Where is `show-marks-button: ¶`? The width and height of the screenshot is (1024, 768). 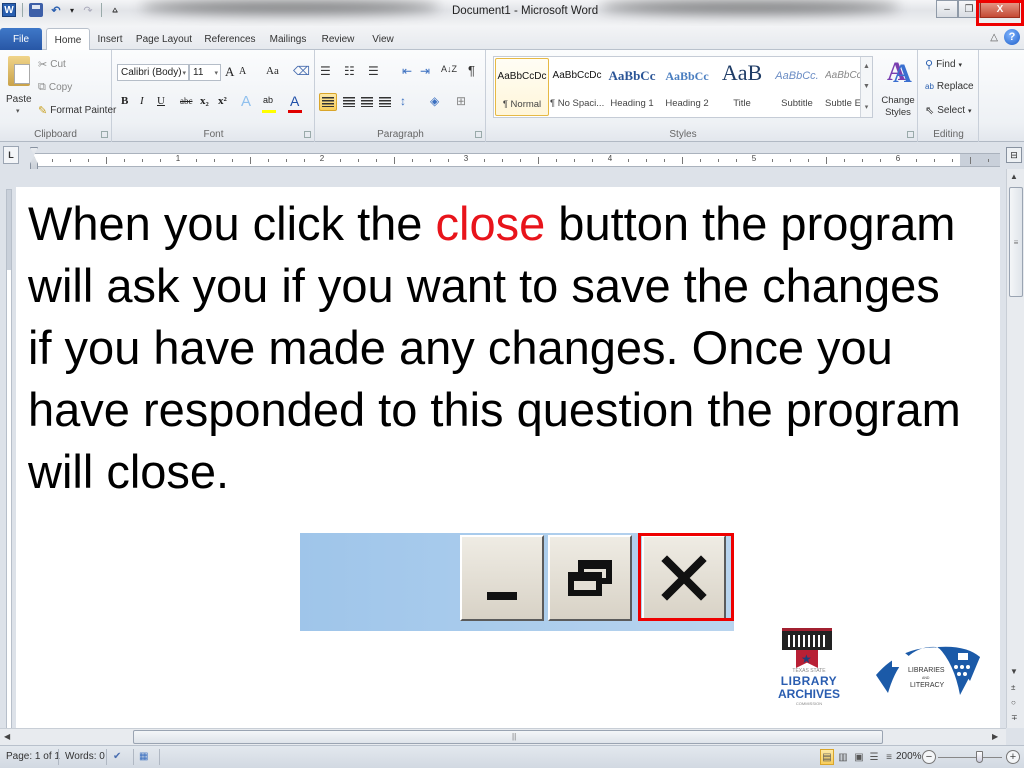 show-marks-button: ¶ is located at coordinates (471, 70).